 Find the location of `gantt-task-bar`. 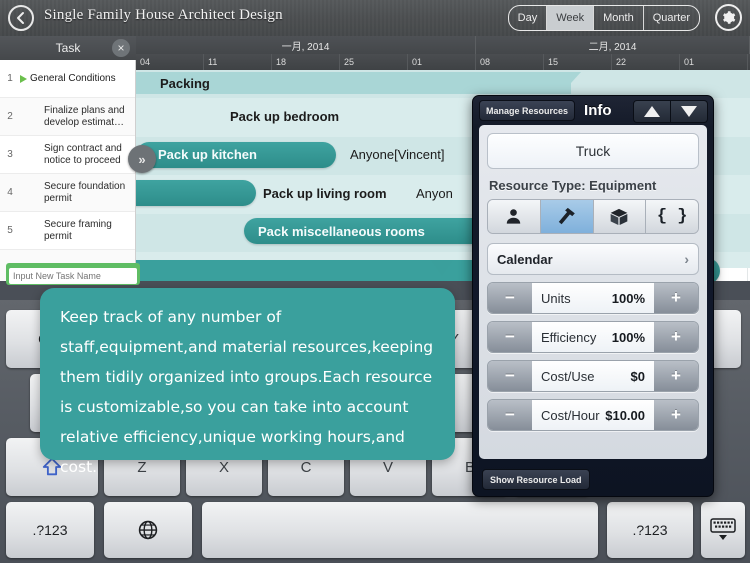

gantt-task-bar is located at coordinates (196, 193).